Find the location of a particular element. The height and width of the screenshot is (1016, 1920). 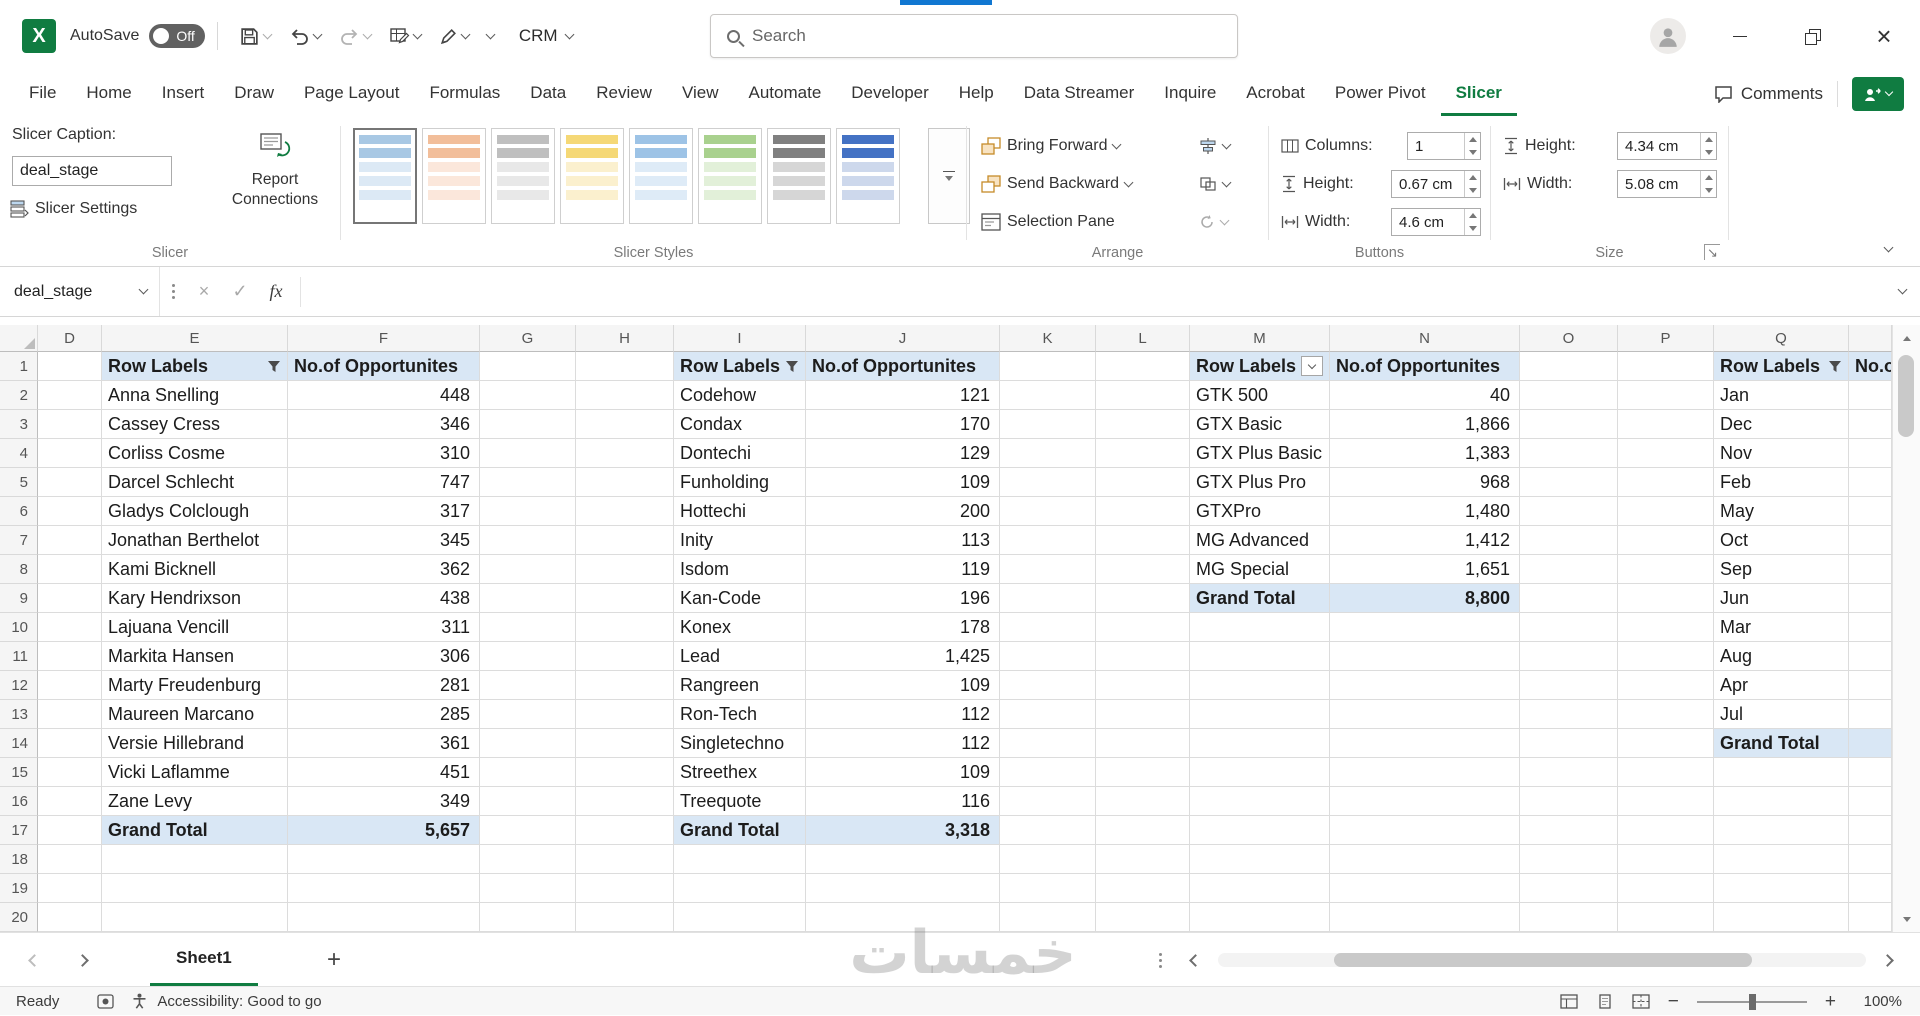

cell-M19 is located at coordinates (1260, 888).